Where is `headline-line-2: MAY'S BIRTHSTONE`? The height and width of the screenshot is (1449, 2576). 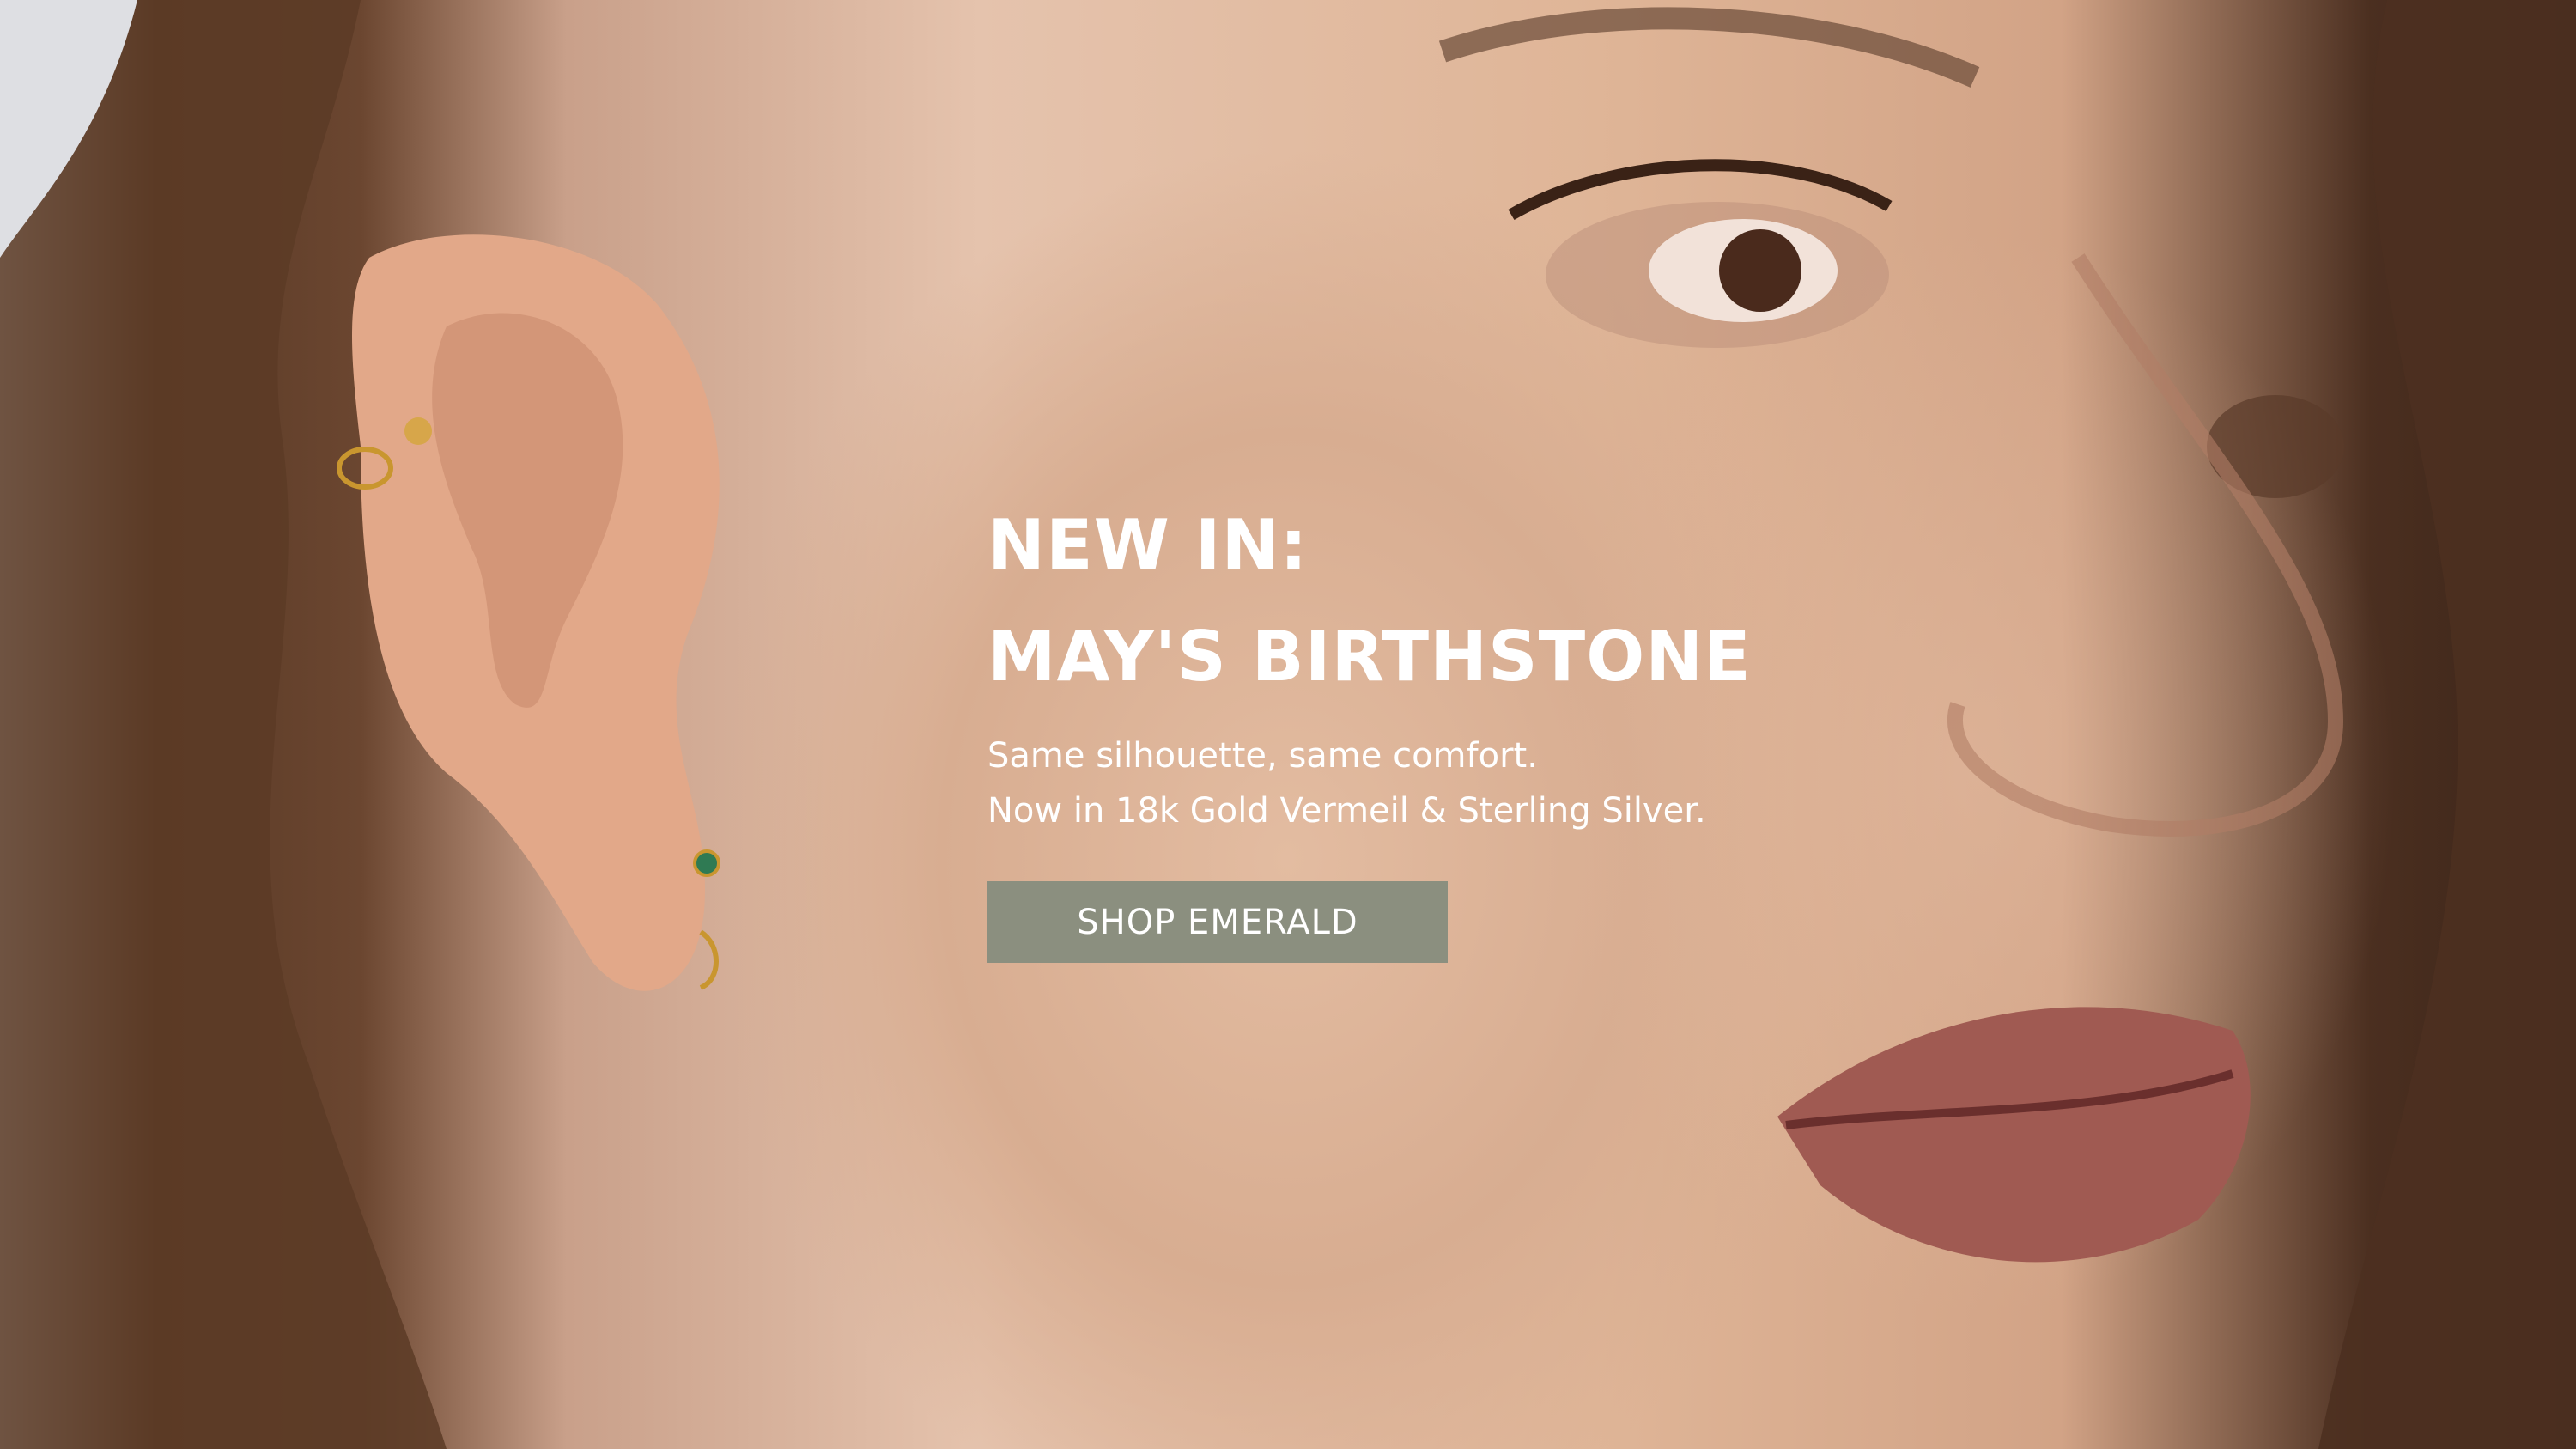 headline-line-2: MAY'S BIRTHSTONE is located at coordinates (1369, 657).